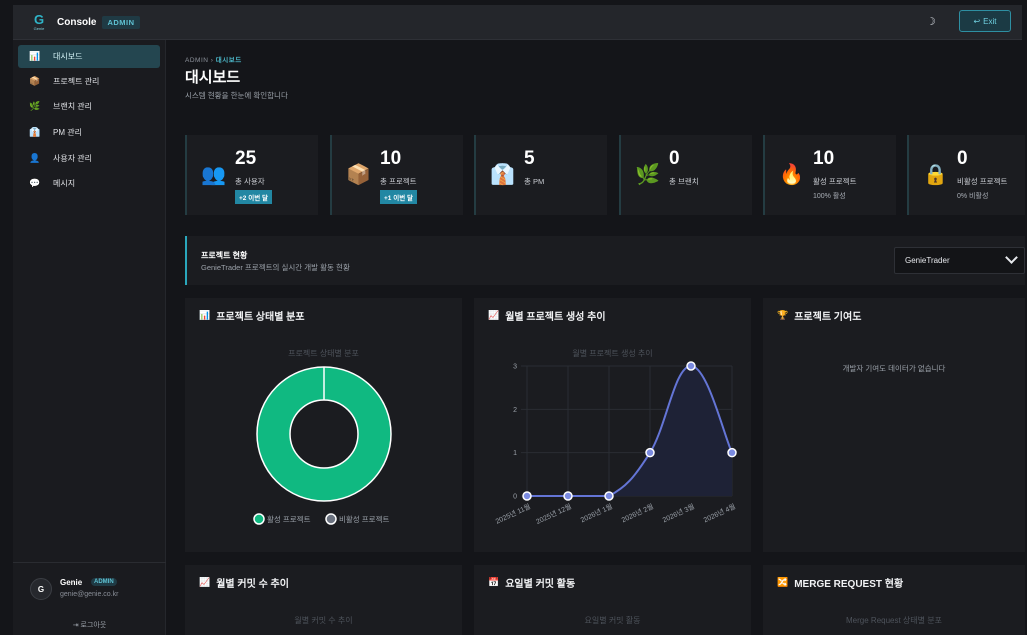 The height and width of the screenshot is (635, 1027). I want to click on donut-chart: 활성 프로젝트 비활성 프로젝트, so click(322, 445).